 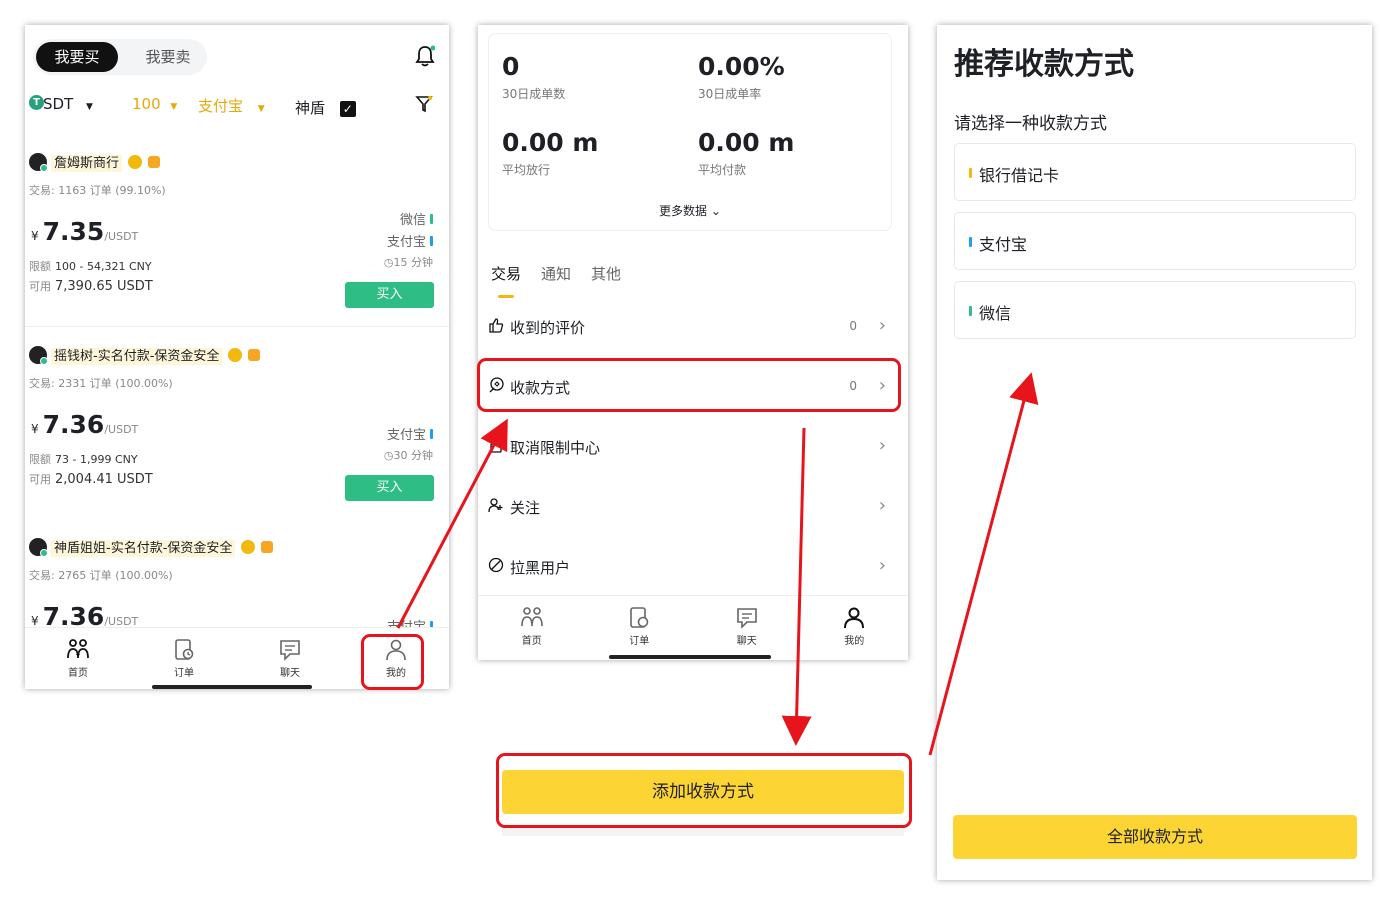 I want to click on arrow-to-options, so click(x=983, y=564).